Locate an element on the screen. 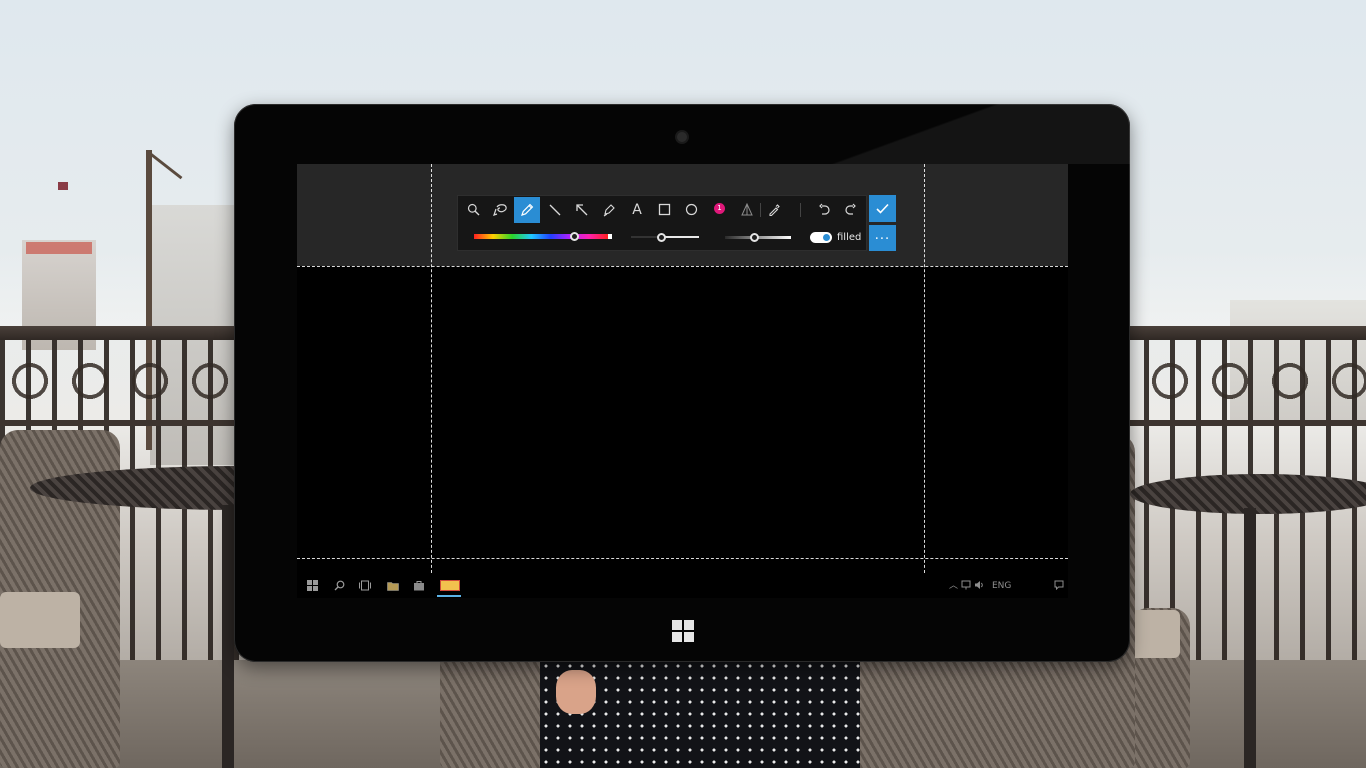 Image resolution: width=1366 pixels, height=768 pixels. utility-pole-arm is located at coordinates (166, 166).